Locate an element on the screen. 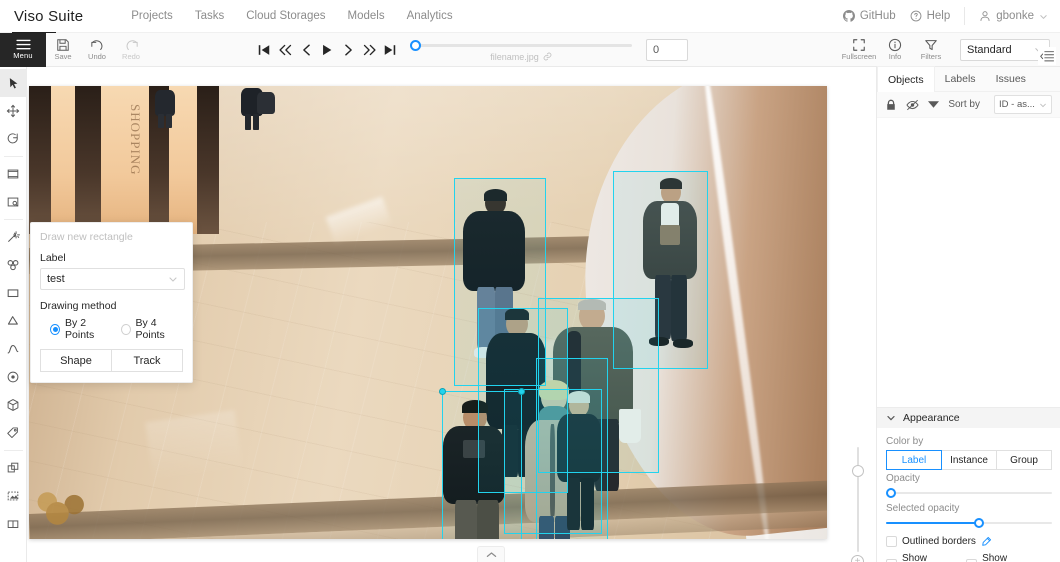  hidden-eye-icon is located at coordinates (912, 105).